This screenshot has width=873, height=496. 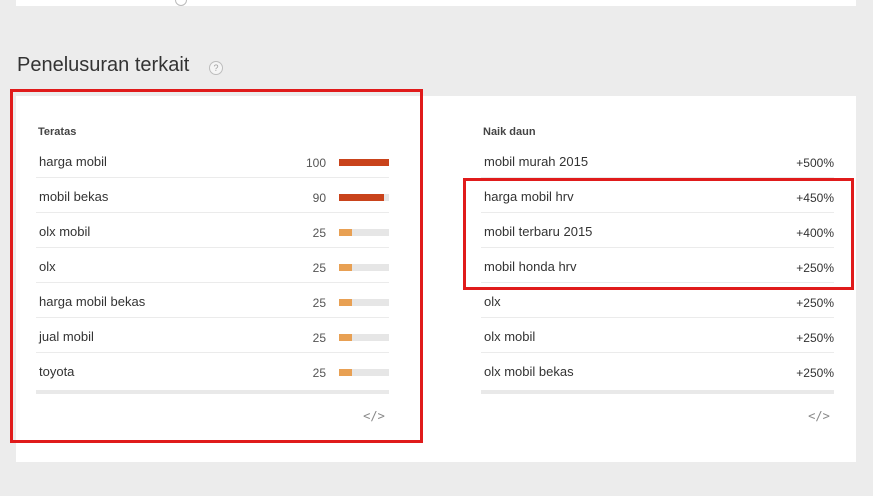 I want to click on list-item: mobil terbaru 2015 +400%, so click(x=657, y=230).